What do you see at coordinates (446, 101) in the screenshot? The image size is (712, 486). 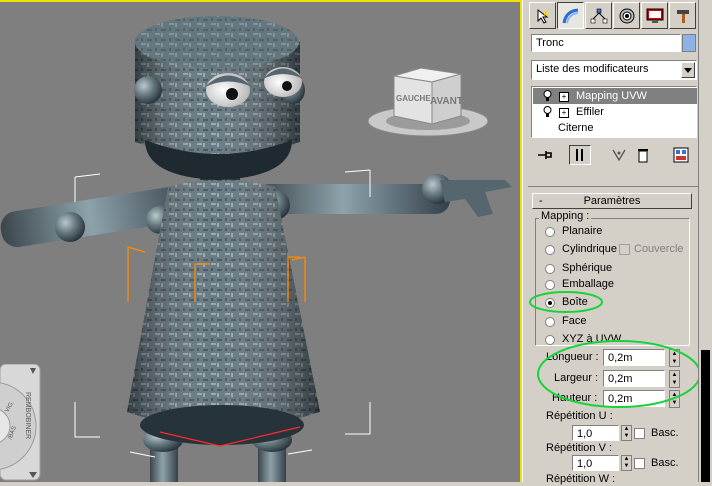 I see `viewcube-front-label: AVANT` at bounding box center [446, 101].